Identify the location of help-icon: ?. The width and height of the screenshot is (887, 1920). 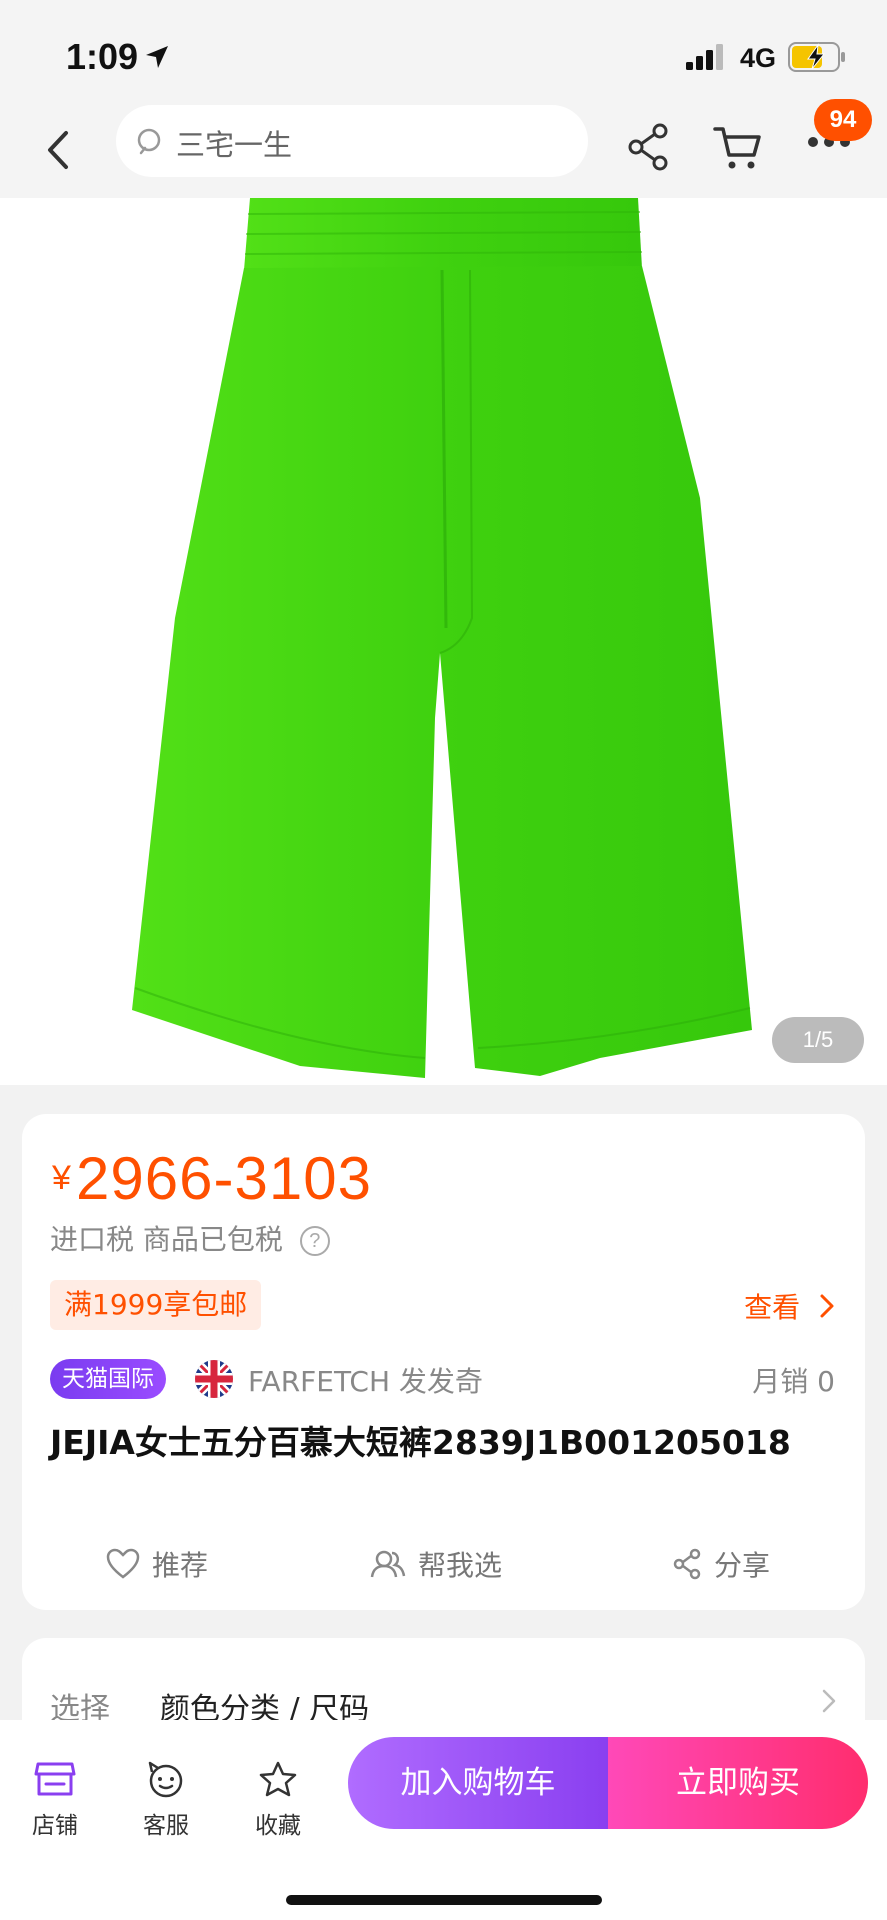
(314, 1241).